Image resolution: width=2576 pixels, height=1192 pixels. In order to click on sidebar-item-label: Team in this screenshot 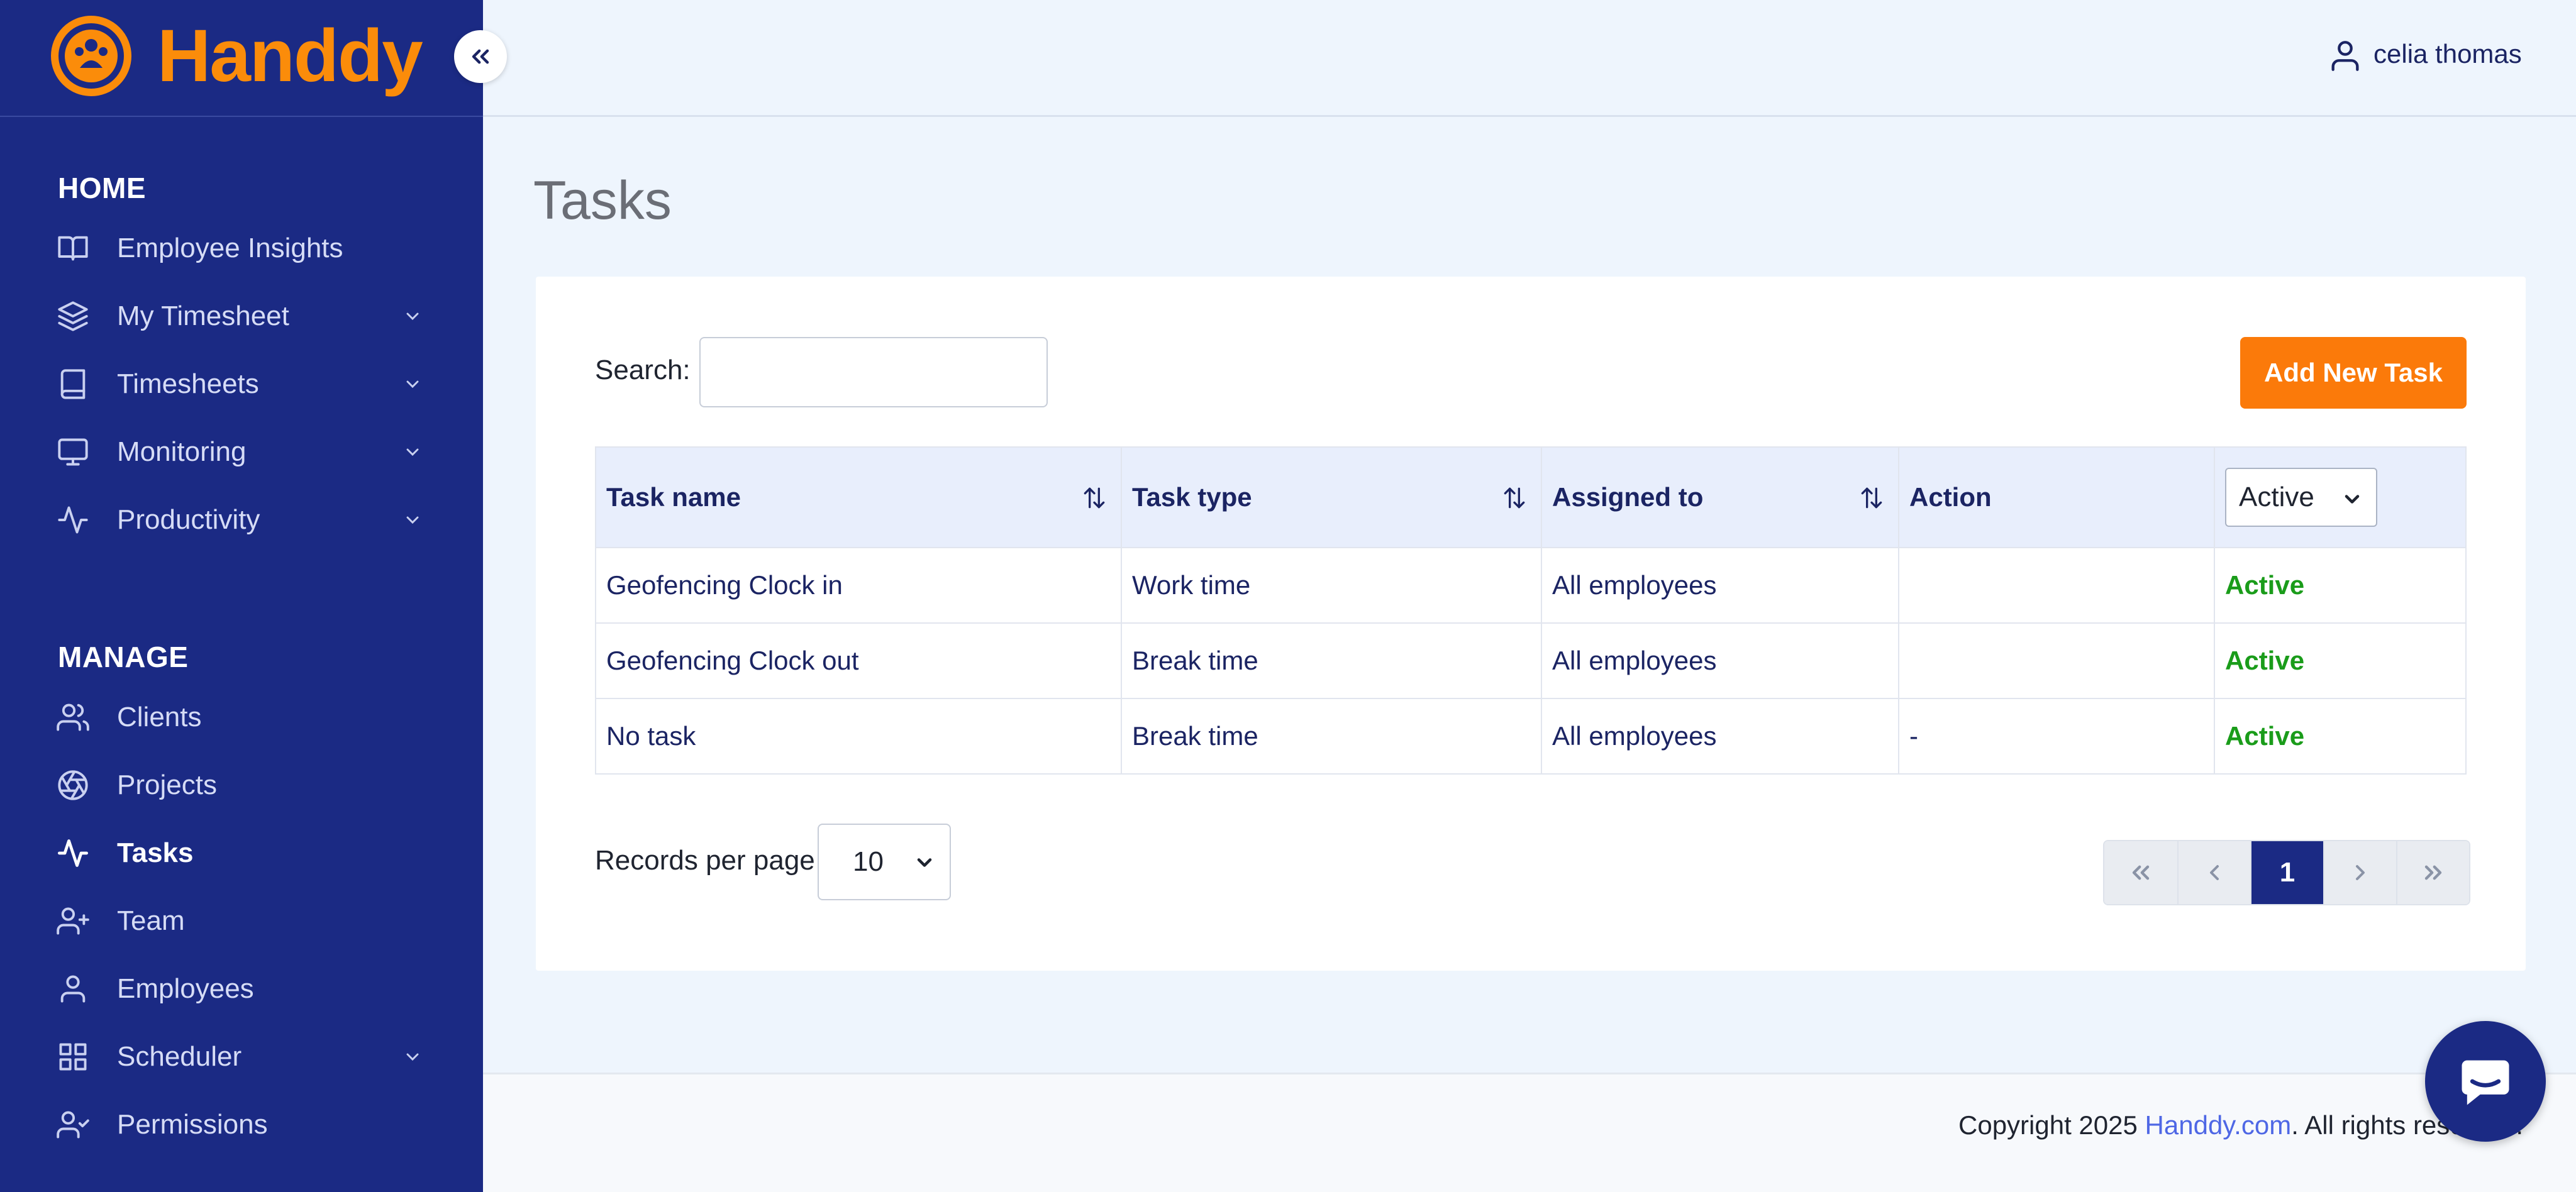, I will do `click(151, 921)`.